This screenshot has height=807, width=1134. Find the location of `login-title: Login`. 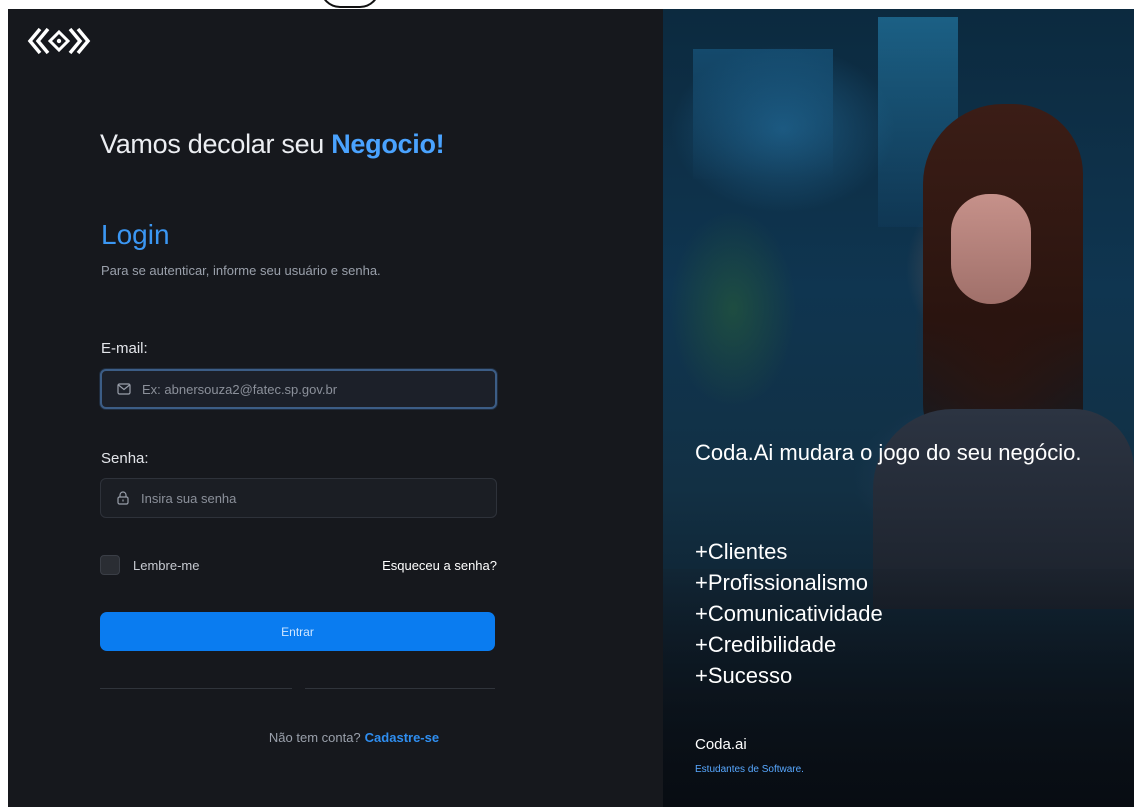

login-title: Login is located at coordinates (135, 234).